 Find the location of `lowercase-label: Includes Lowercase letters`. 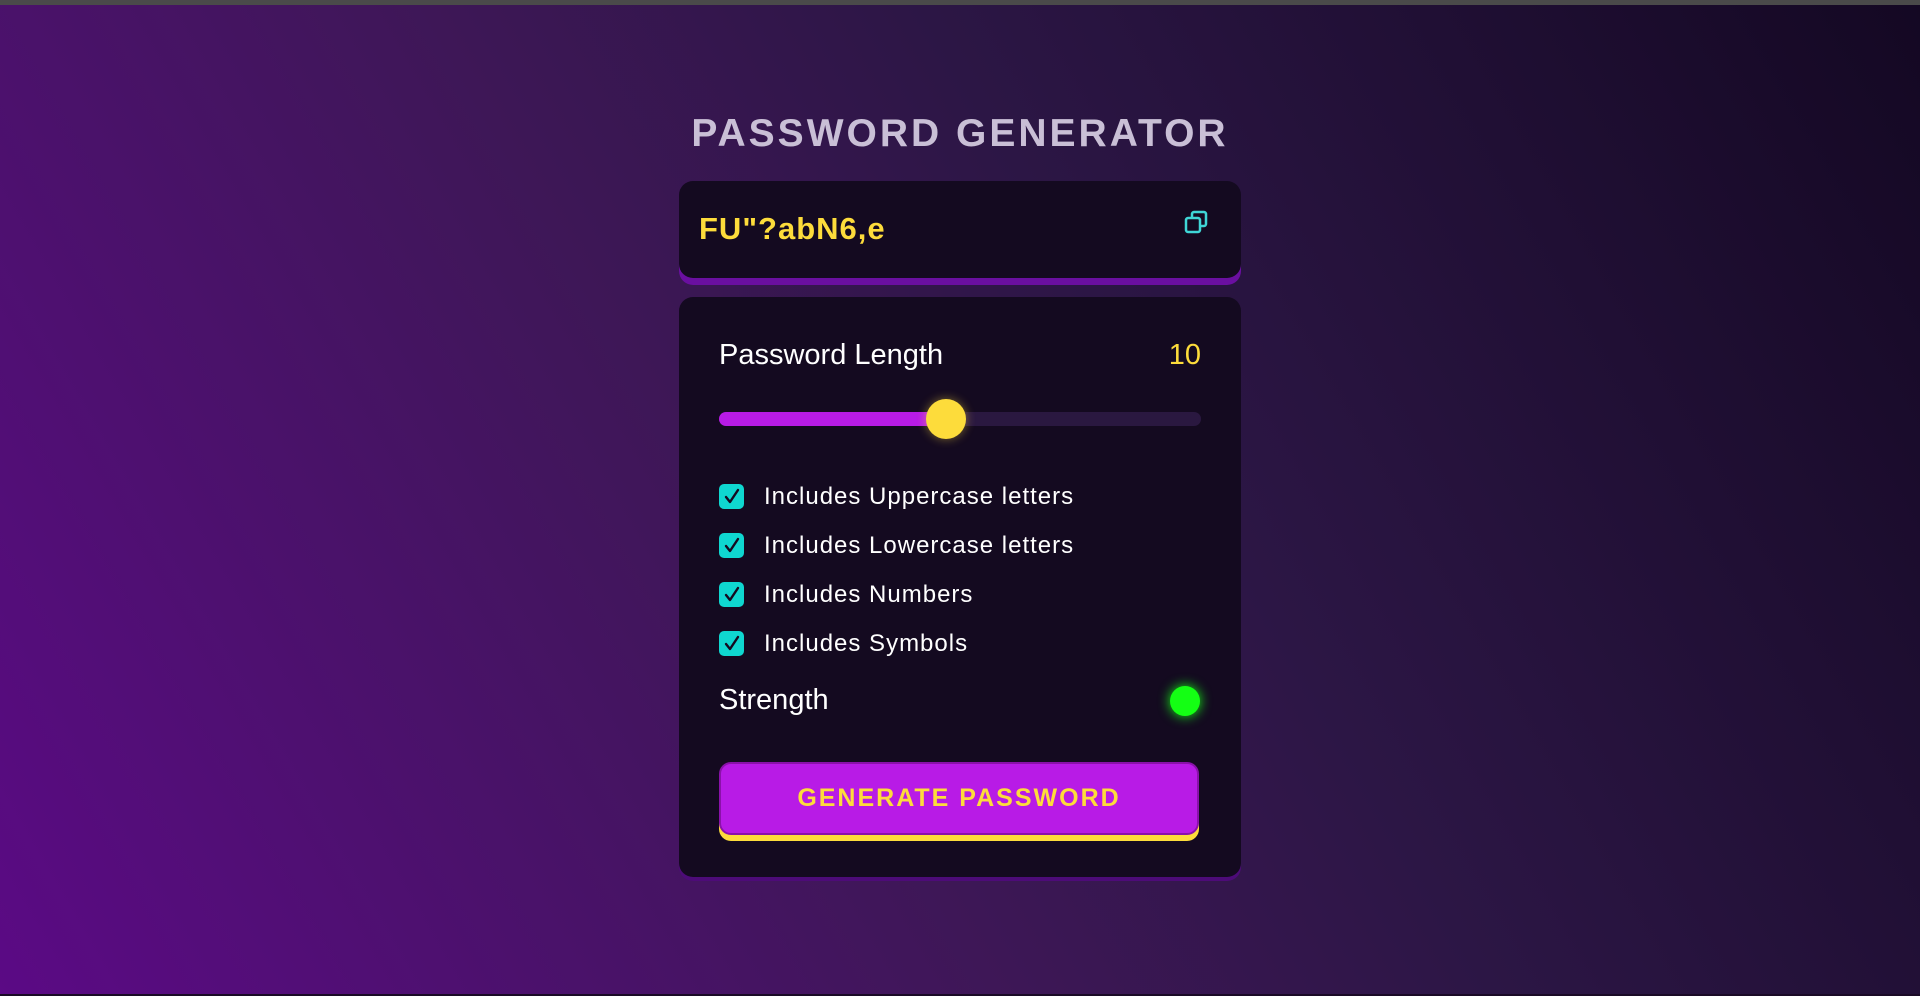

lowercase-label: Includes Lowercase letters is located at coordinates (919, 545).